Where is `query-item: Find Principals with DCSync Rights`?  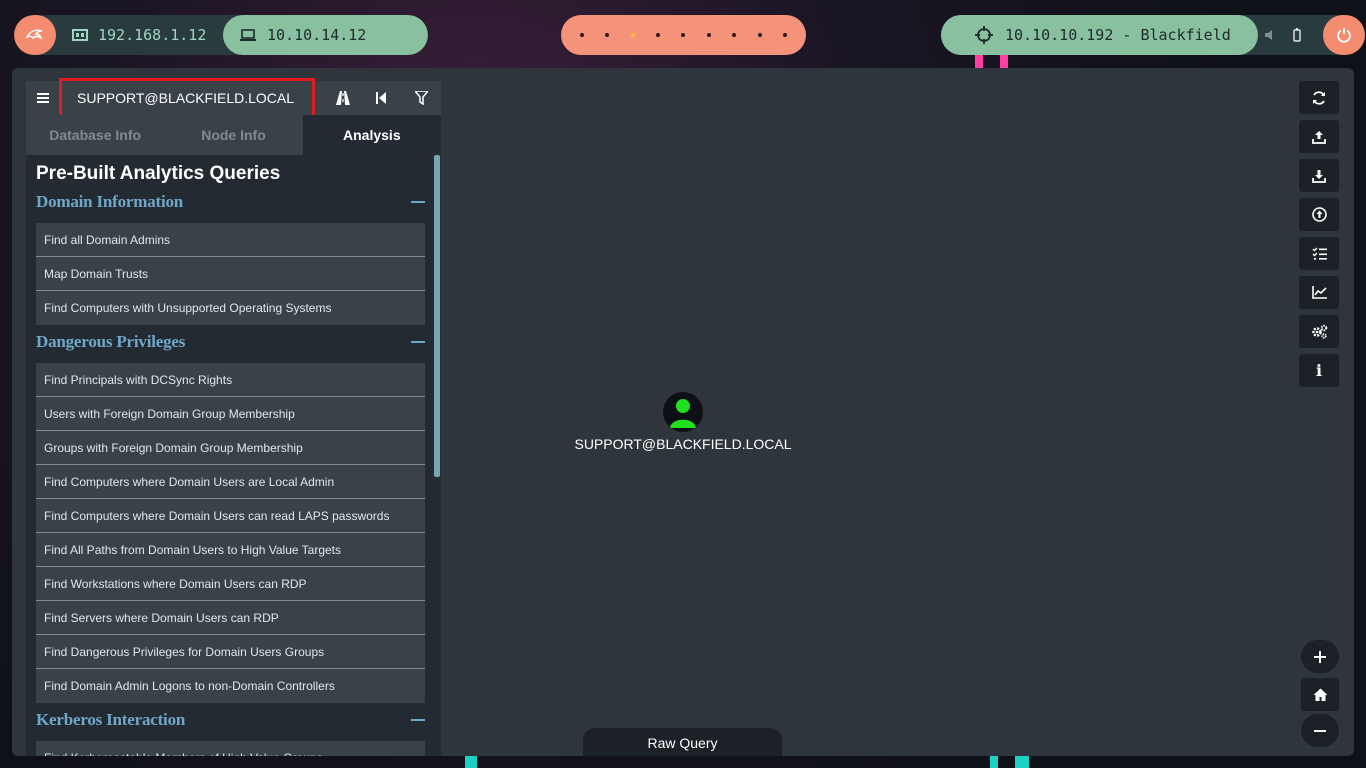
query-item: Find Principals with DCSync Rights is located at coordinates (230, 380).